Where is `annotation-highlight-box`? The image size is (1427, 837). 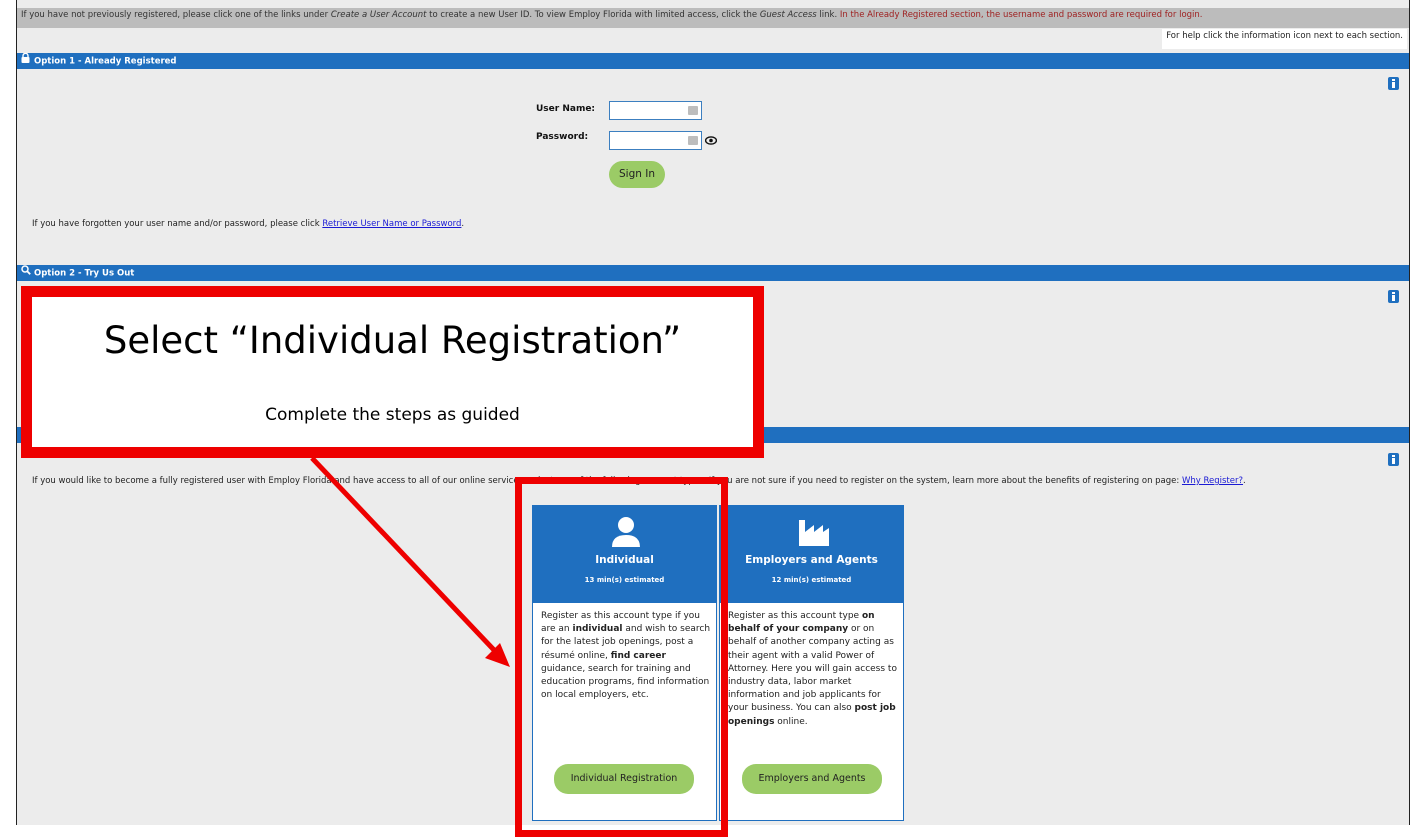 annotation-highlight-box is located at coordinates (621, 657).